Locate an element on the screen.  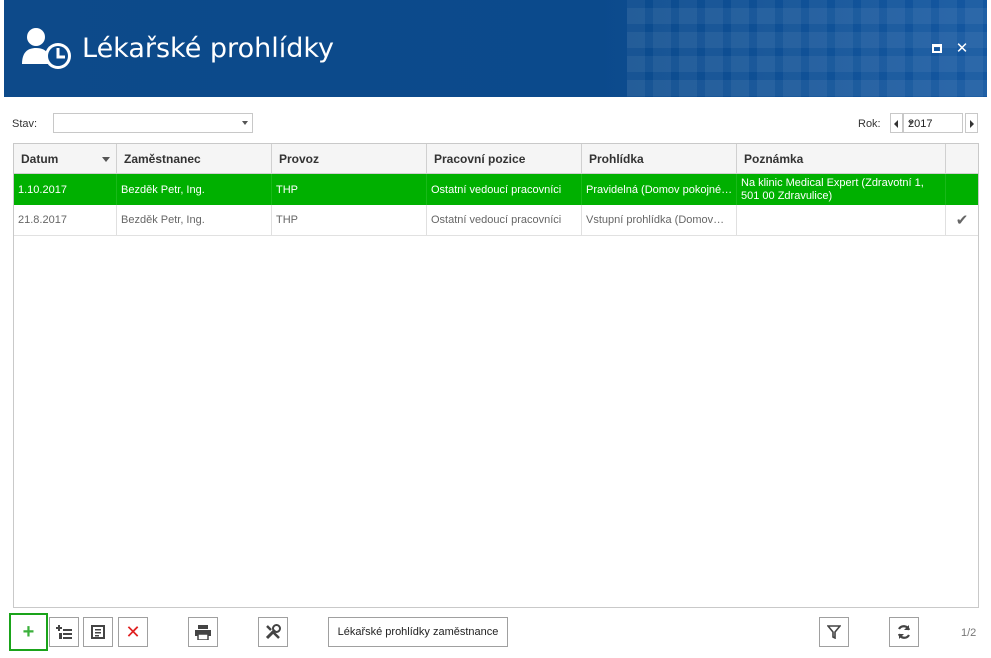
done-check-icon: ✔ is located at coordinates (962, 220).